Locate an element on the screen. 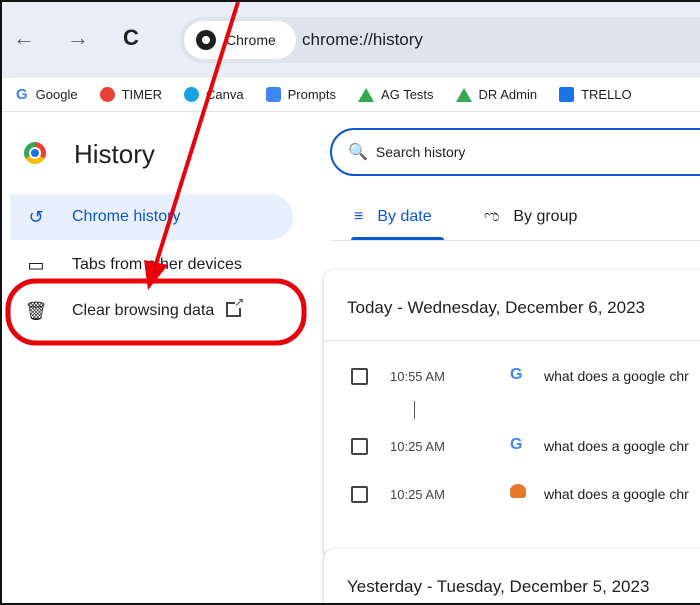  bookmark-label: Canva is located at coordinates (225, 94).